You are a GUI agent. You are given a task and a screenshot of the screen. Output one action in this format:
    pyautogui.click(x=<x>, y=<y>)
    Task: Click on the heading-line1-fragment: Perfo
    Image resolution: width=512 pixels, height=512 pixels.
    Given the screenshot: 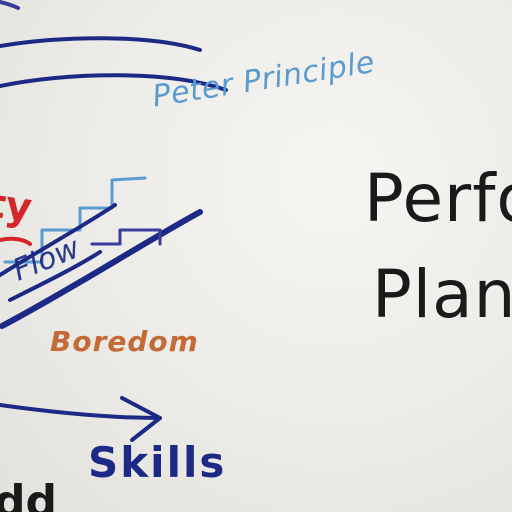 What is the action you would take?
    pyautogui.click(x=438, y=198)
    